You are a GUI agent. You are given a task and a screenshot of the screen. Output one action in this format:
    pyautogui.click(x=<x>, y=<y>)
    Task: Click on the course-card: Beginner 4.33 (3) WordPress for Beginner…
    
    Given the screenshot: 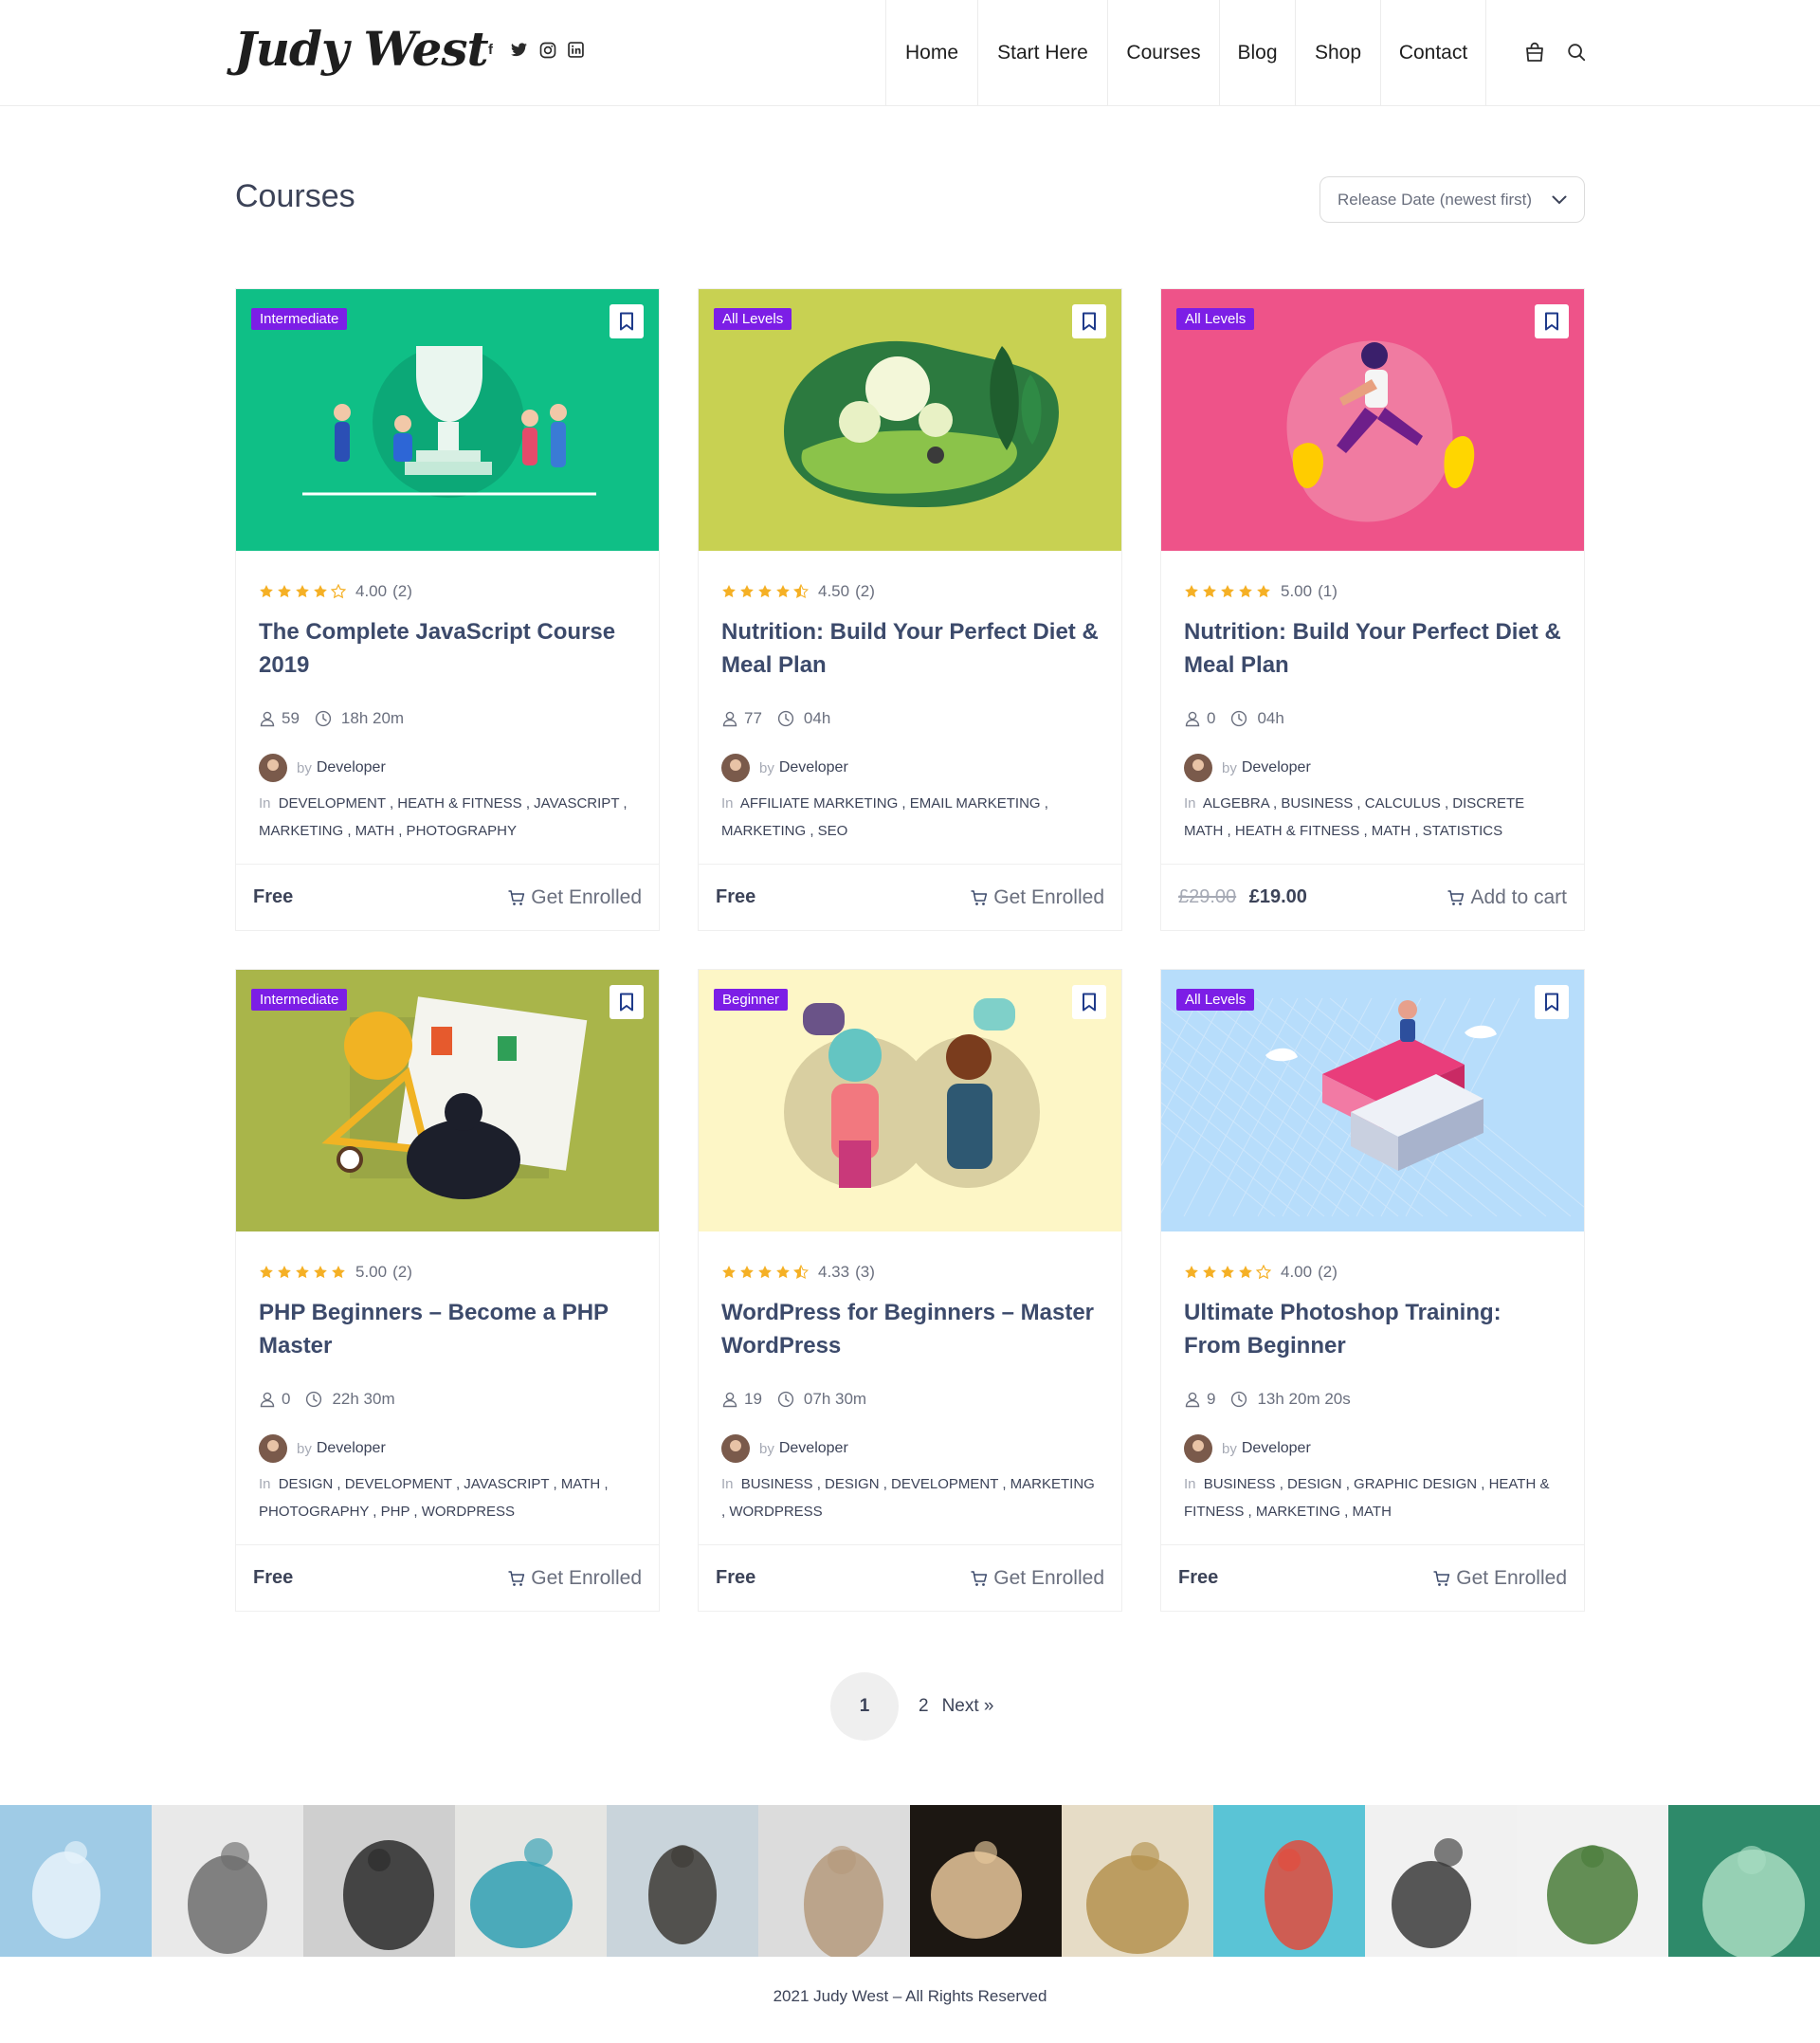 What is the action you would take?
    pyautogui.click(x=910, y=1290)
    